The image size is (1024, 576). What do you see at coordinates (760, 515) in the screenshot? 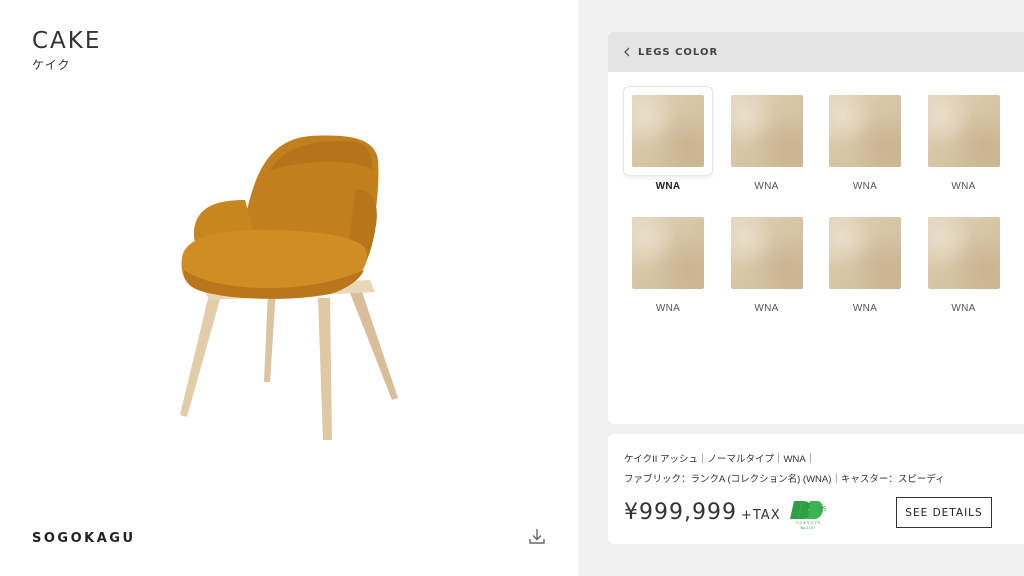
I see `tax-label: +TAX` at bounding box center [760, 515].